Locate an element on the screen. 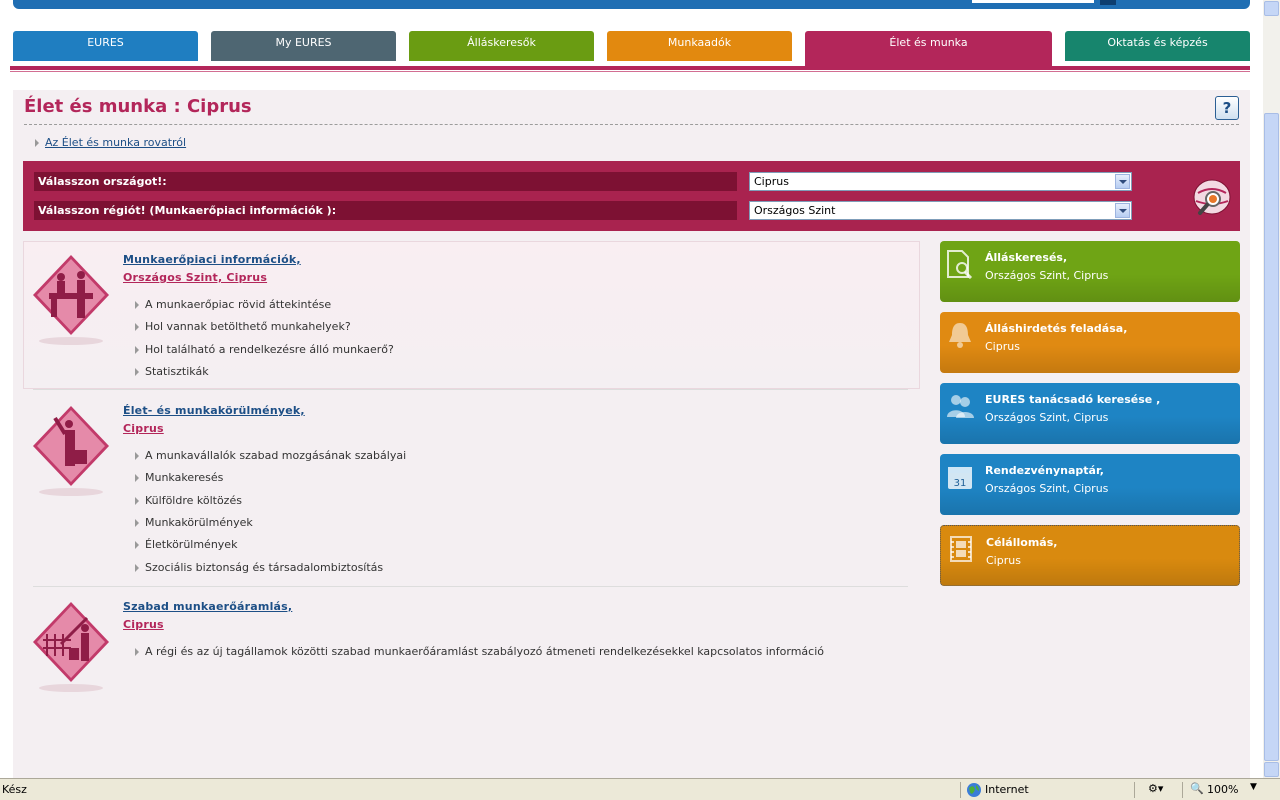 This screenshot has width=1280, height=800. region-select-value: Országos Szint is located at coordinates (795, 210).